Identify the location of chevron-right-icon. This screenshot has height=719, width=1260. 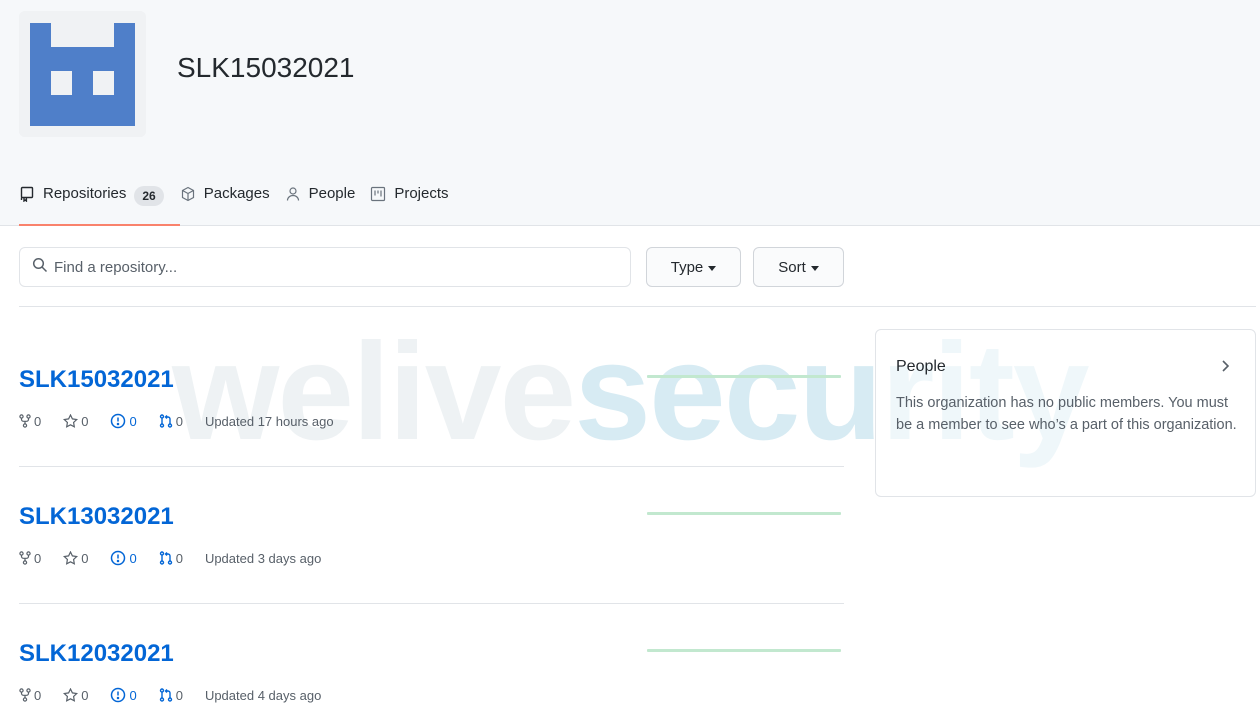
(1225, 368).